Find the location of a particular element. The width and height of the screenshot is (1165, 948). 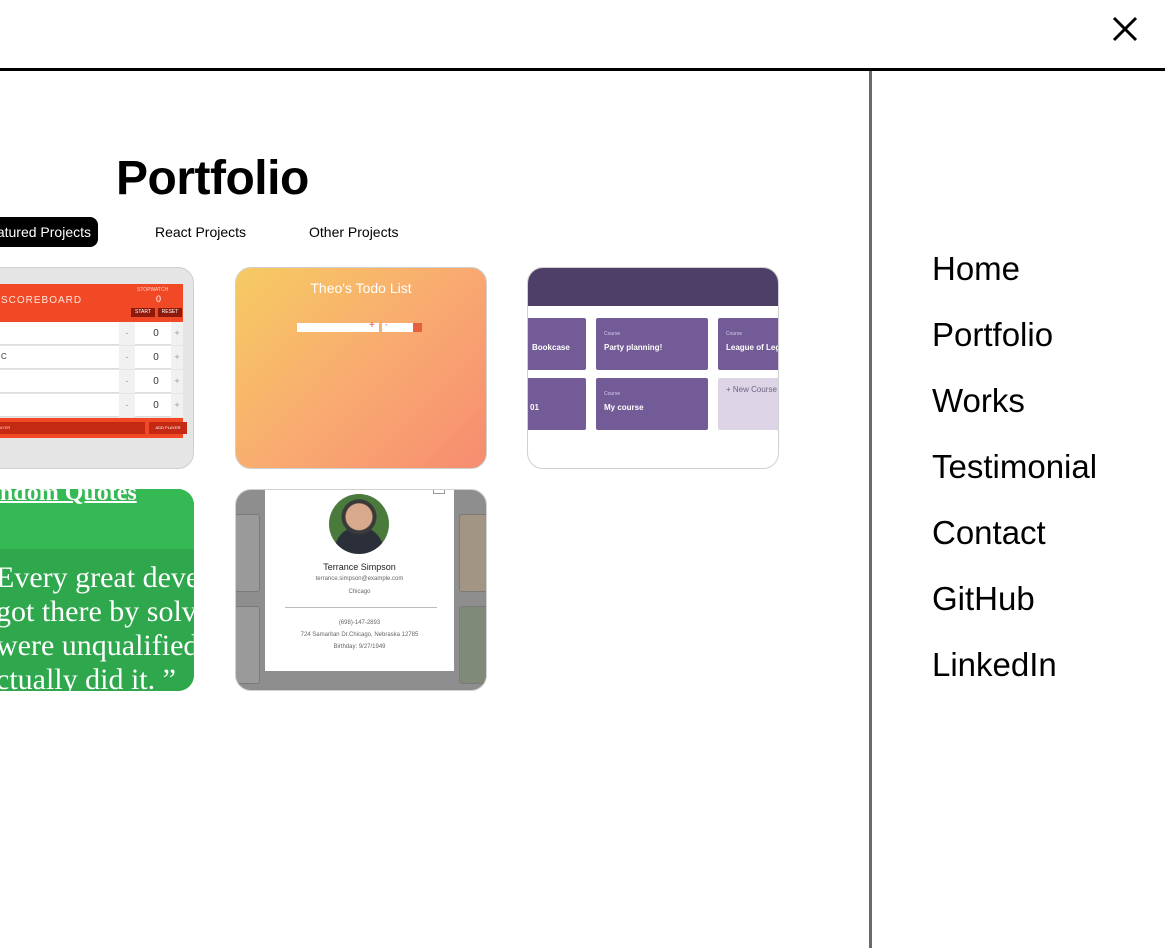

panel-divider is located at coordinates (870, 509).